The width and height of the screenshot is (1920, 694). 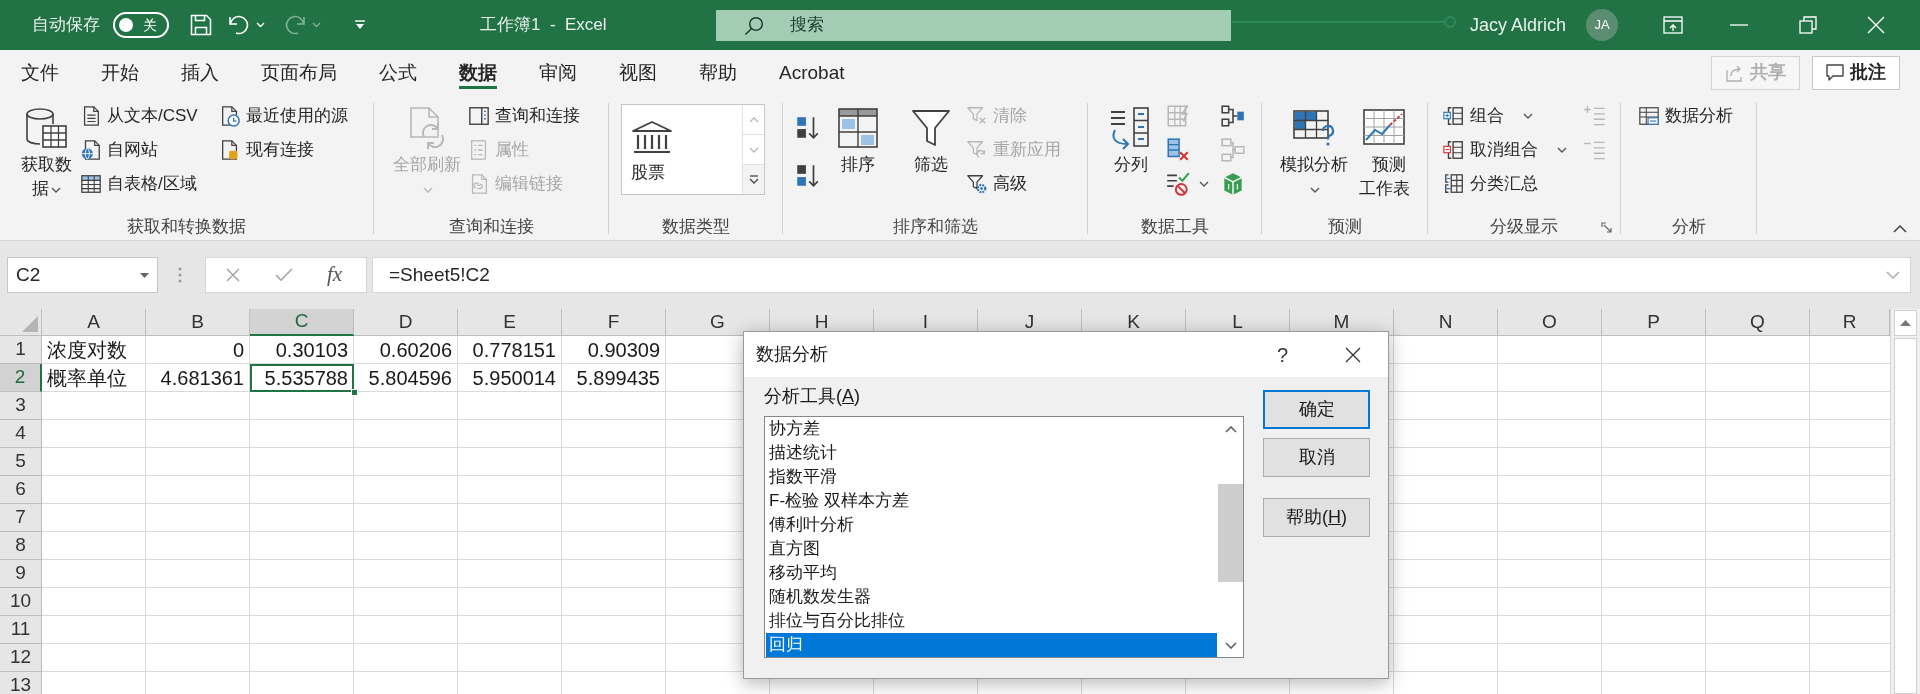 I want to click on ribbon-button: 从文本/CSV, so click(x=147, y=116).